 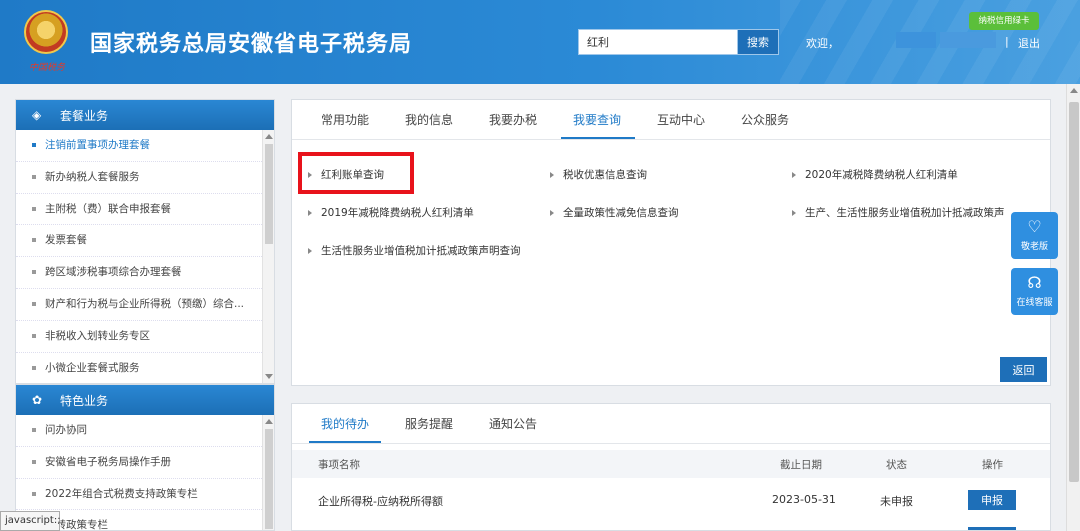 What do you see at coordinates (804, 499) in the screenshot?
I see `todo-deadline: 2023-05-31` at bounding box center [804, 499].